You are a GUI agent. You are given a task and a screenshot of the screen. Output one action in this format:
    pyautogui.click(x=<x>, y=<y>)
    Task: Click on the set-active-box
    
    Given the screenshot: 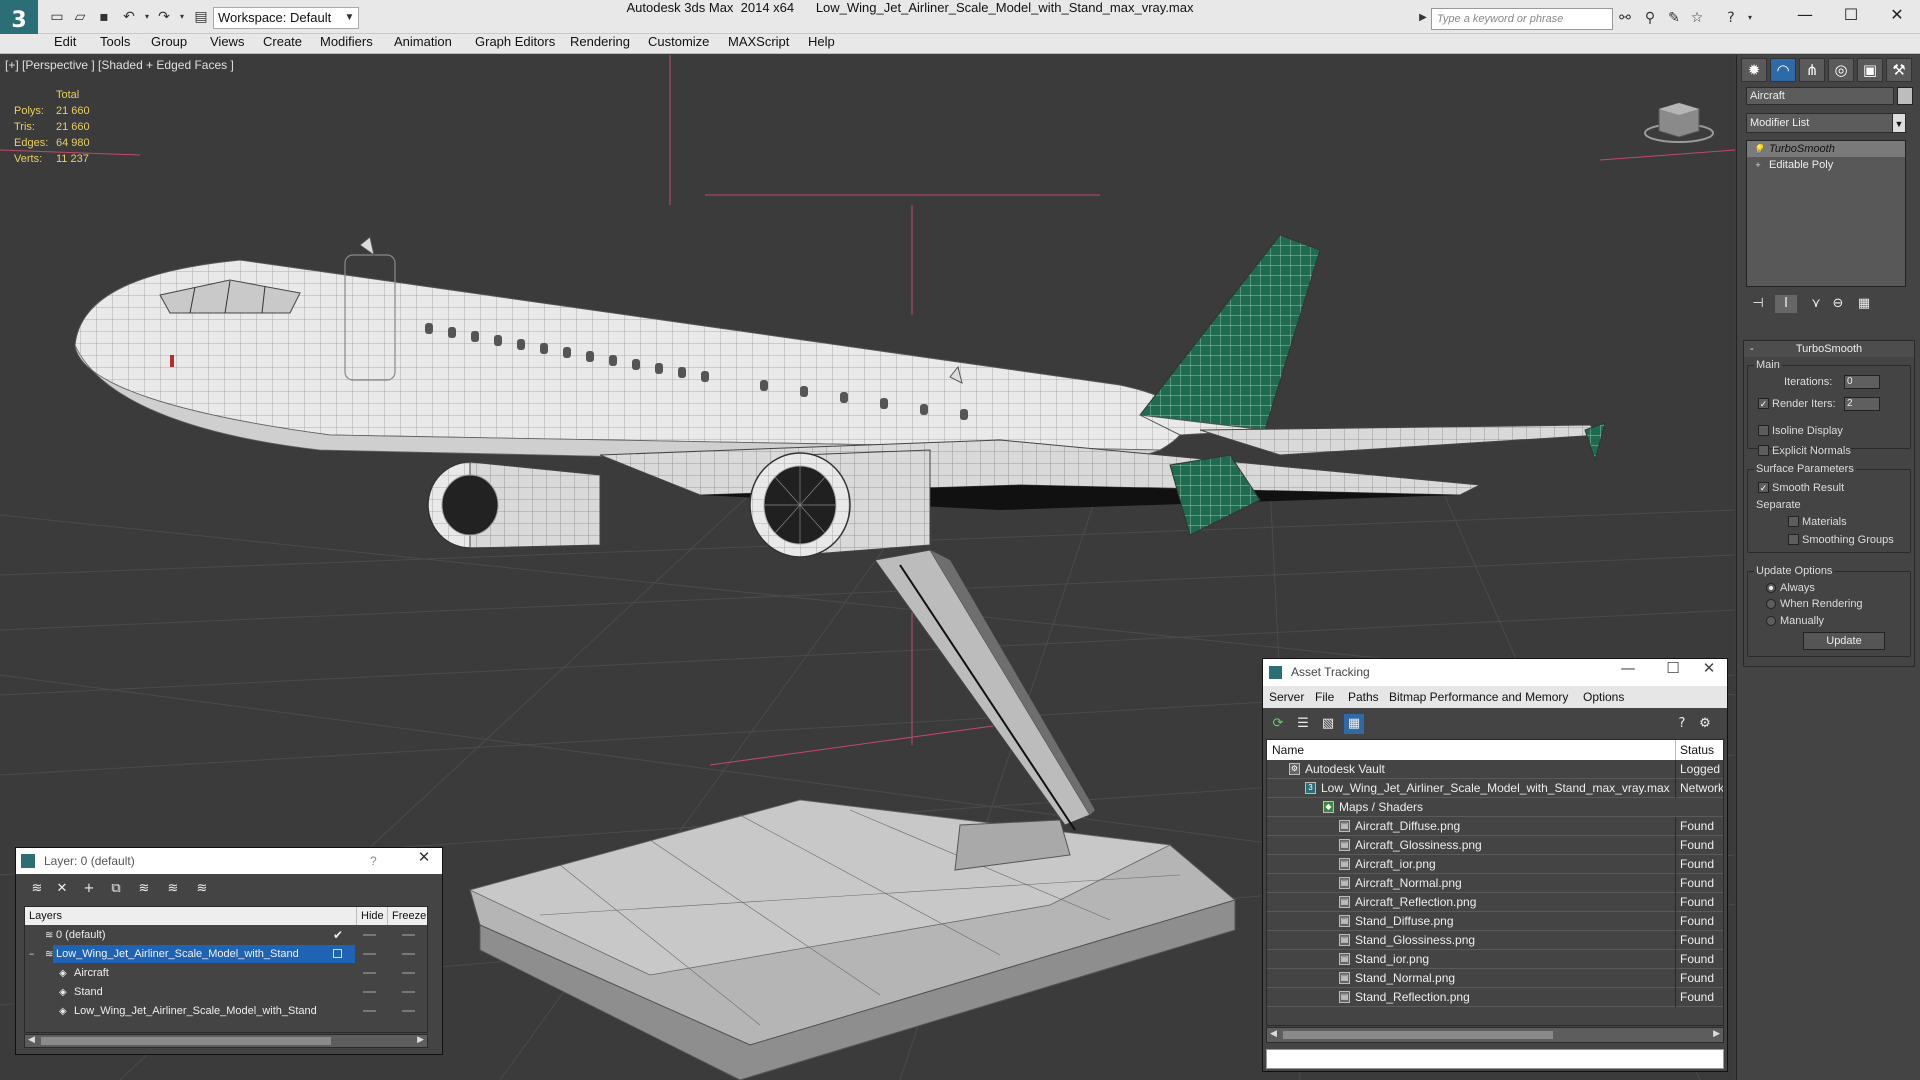 What is the action you would take?
    pyautogui.click(x=337, y=953)
    